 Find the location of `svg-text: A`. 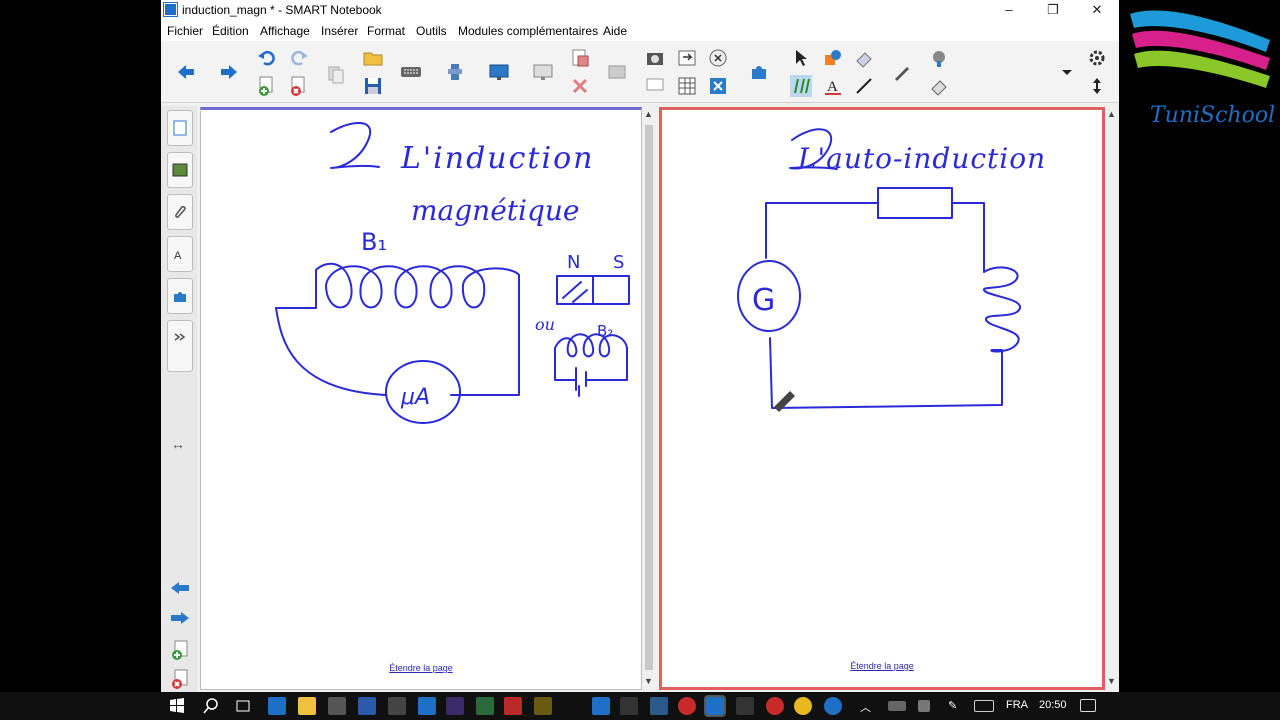

svg-text: A is located at coordinates (178, 256).